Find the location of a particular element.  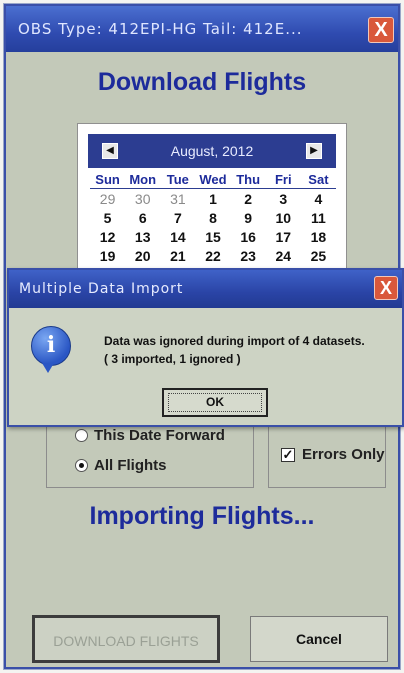

calendar-day: 14 is located at coordinates (177, 237).